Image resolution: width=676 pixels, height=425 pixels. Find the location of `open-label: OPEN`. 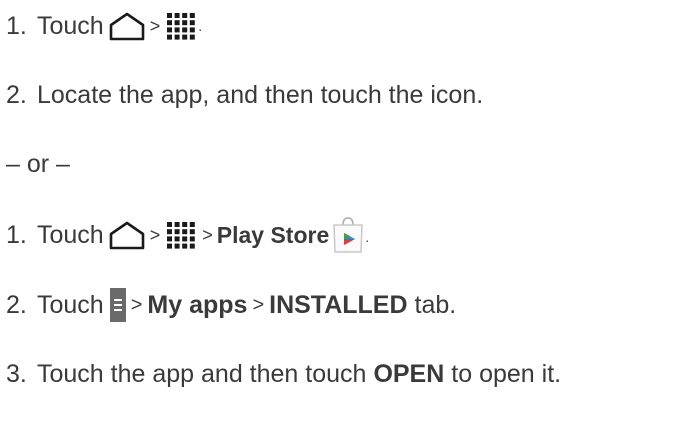

open-label: OPEN is located at coordinates (409, 374).